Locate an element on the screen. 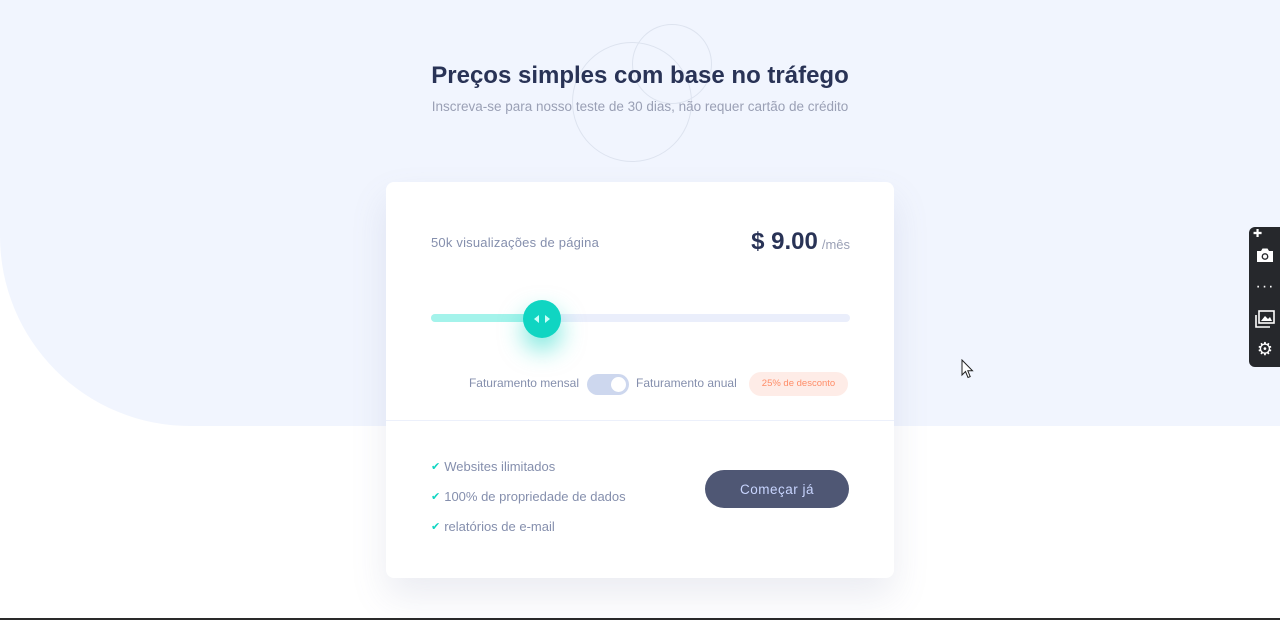  feature-item: ✔ 100% de propriedade de dados is located at coordinates (528, 496).